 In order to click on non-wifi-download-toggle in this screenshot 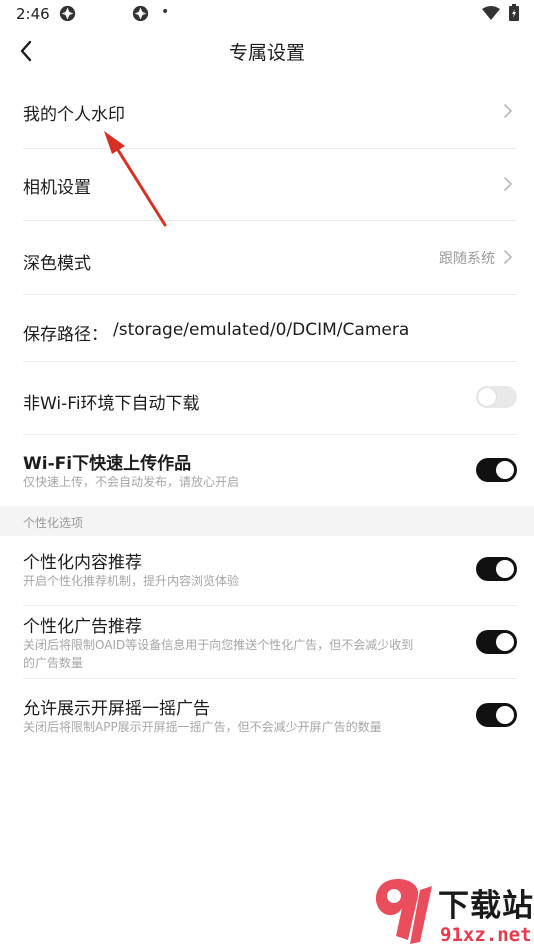, I will do `click(496, 397)`.